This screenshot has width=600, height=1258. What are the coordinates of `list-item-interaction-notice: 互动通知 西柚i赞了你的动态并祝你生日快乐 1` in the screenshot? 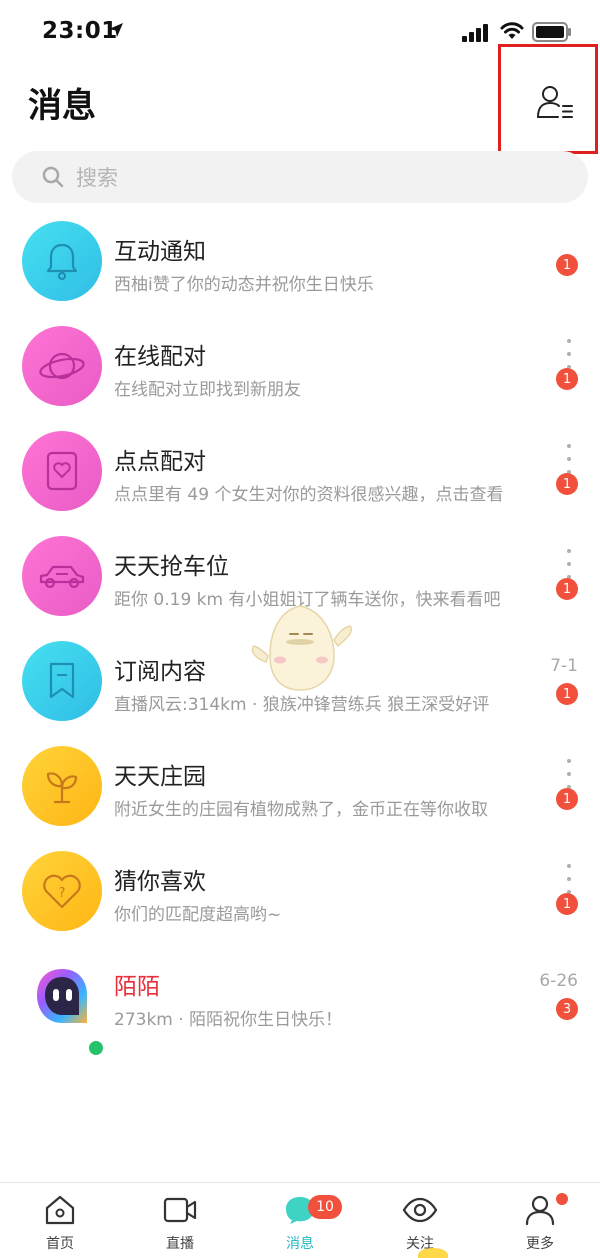 It's located at (300, 260).